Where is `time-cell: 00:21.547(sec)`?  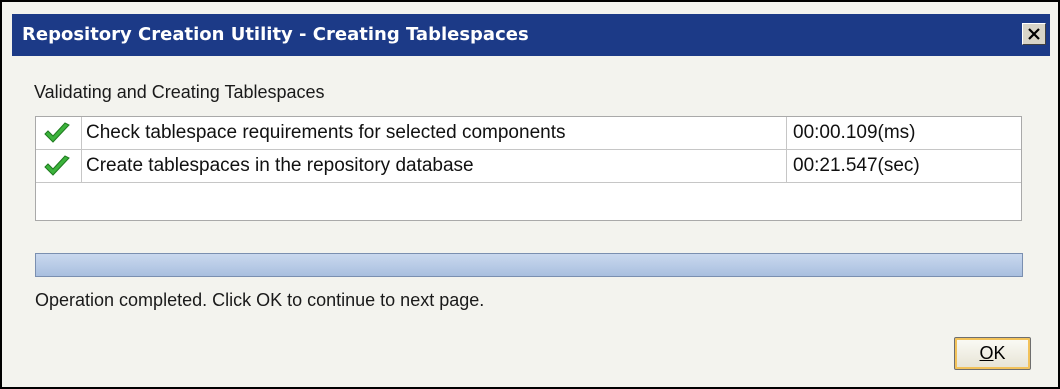 time-cell: 00:21.547(sec) is located at coordinates (903, 166).